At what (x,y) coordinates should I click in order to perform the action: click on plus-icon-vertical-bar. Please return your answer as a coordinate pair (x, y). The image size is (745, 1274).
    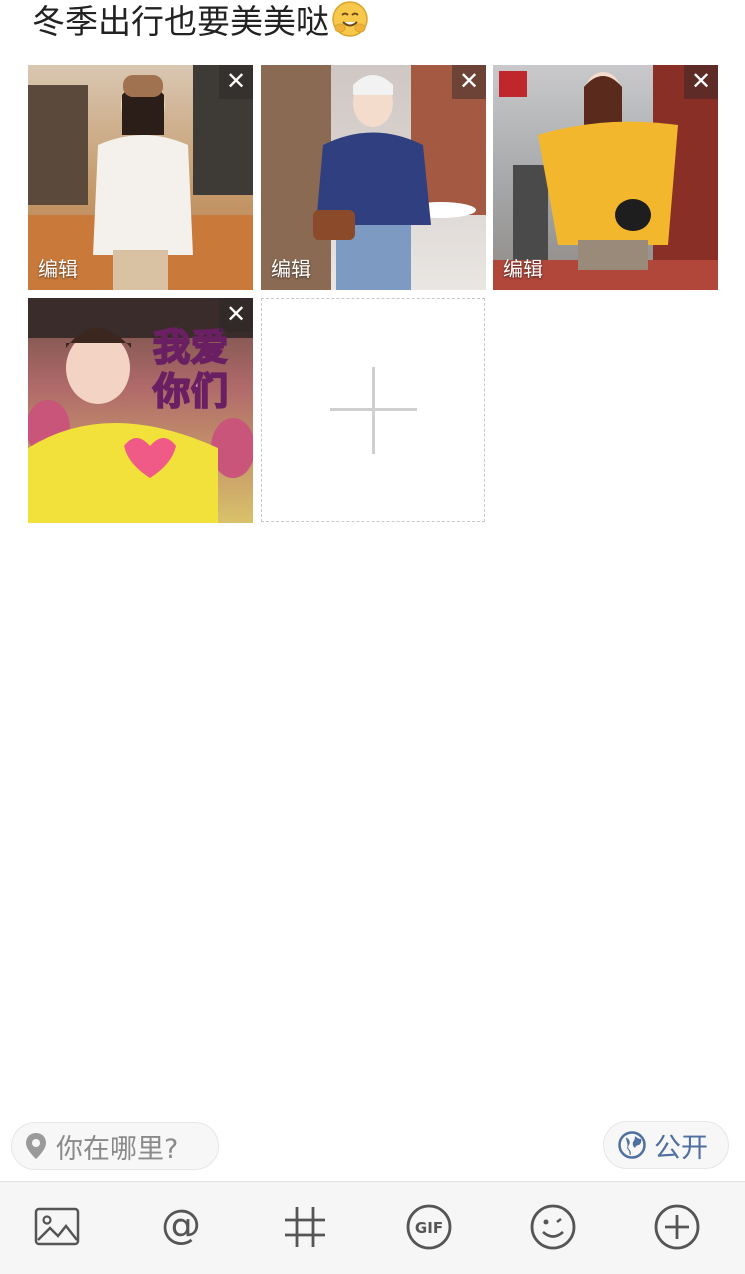
    Looking at the image, I should click on (373, 410).